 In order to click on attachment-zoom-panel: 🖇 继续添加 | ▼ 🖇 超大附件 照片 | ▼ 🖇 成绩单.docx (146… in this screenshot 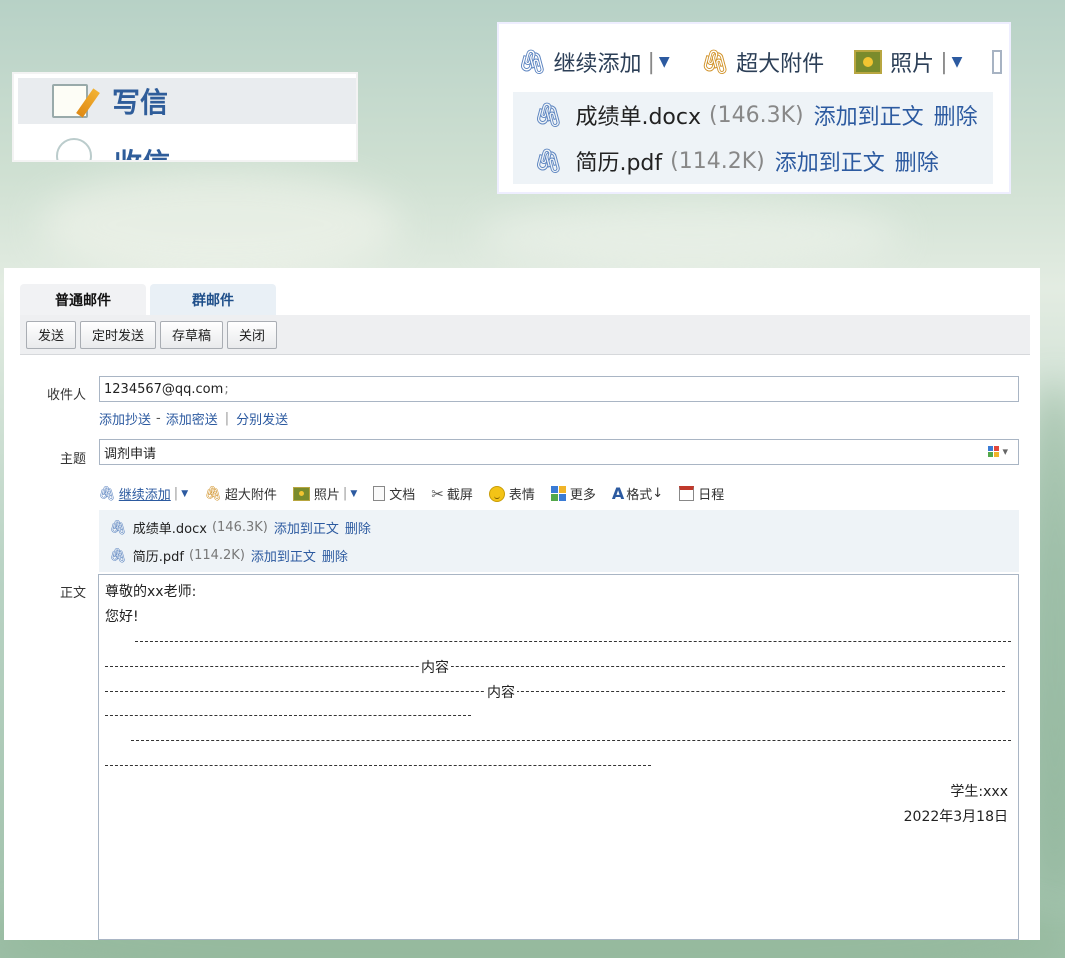, I will do `click(754, 108)`.